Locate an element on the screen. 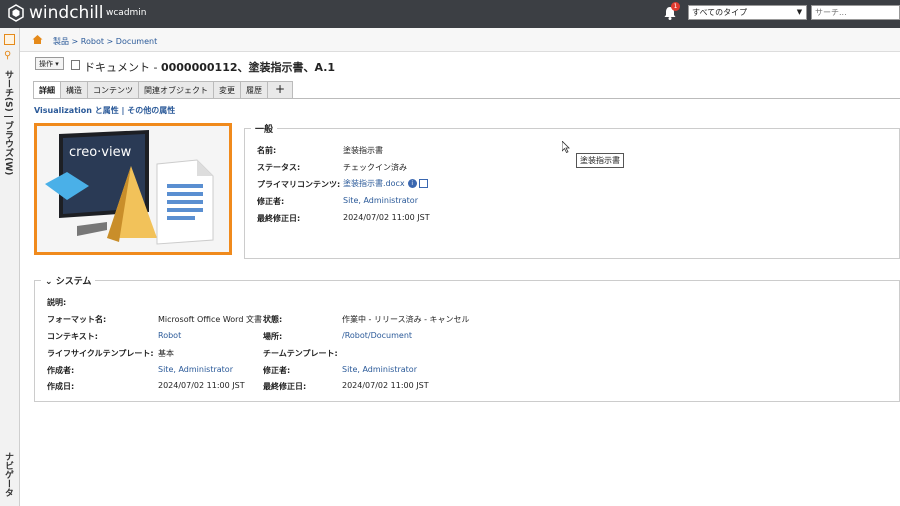  primary-content-value: 塗装指示書.docx i is located at coordinates (385, 183).